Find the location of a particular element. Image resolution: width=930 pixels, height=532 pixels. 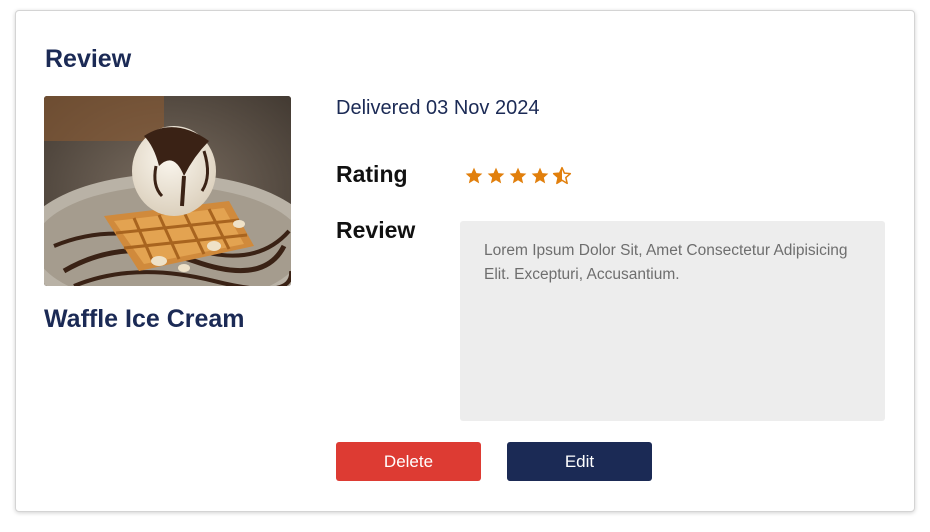

delete-button: Delete is located at coordinates (408, 461).